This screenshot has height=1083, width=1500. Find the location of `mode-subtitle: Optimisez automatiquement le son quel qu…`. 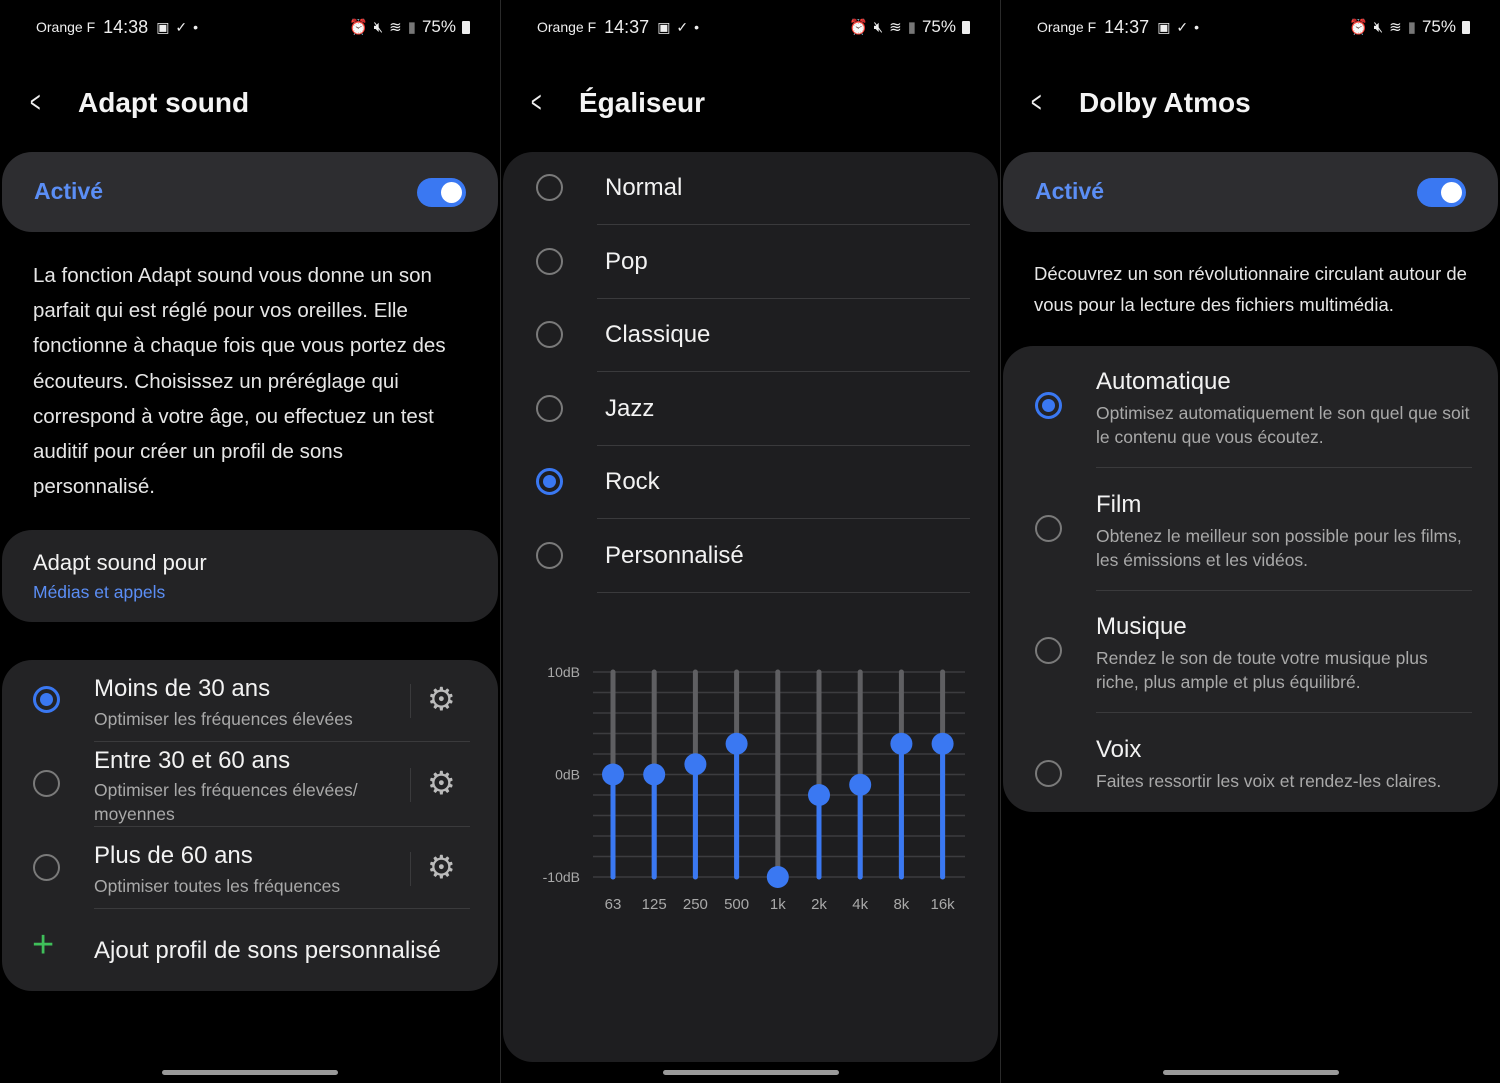

mode-subtitle: Optimisez automatiquement le son quel qu… is located at coordinates (1283, 425).